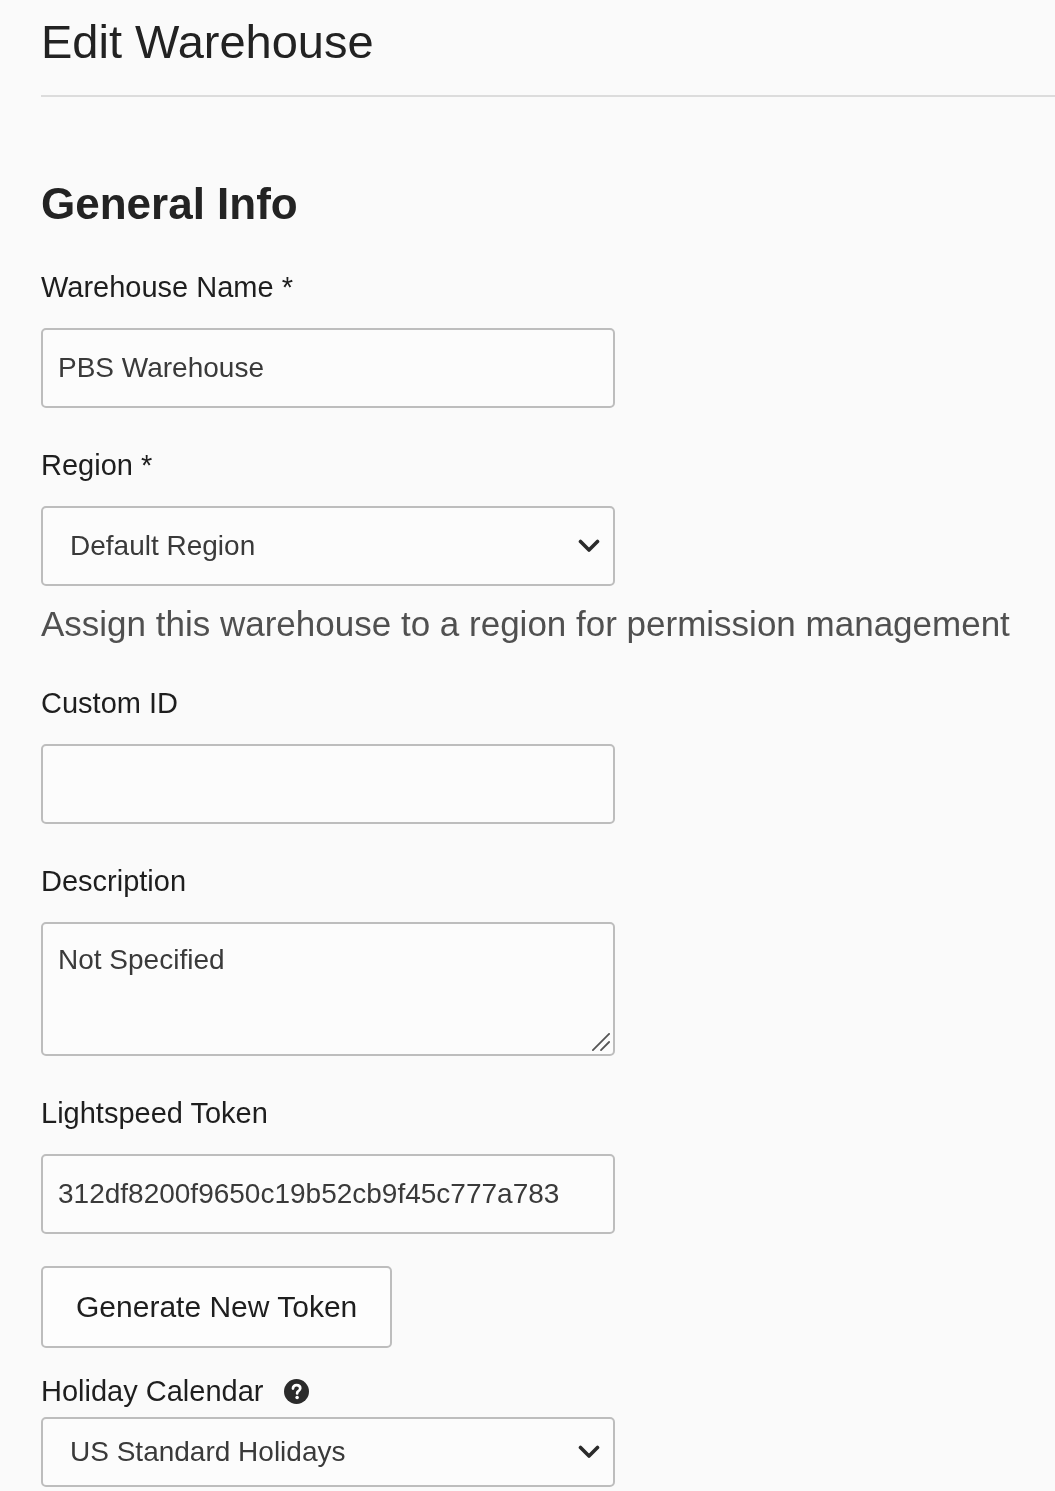 The image size is (1055, 1491). What do you see at coordinates (328, 1194) in the screenshot?
I see `input-field: 312df8200f9650c19b52cb9f45c777a783` at bounding box center [328, 1194].